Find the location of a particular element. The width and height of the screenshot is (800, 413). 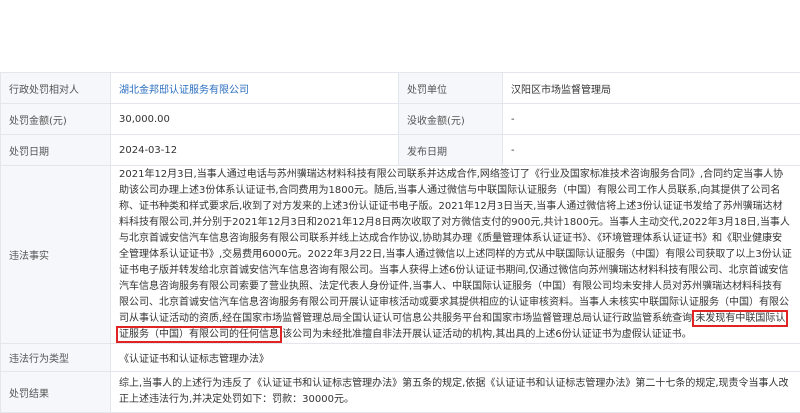

publish-value: - is located at coordinates (651, 150).